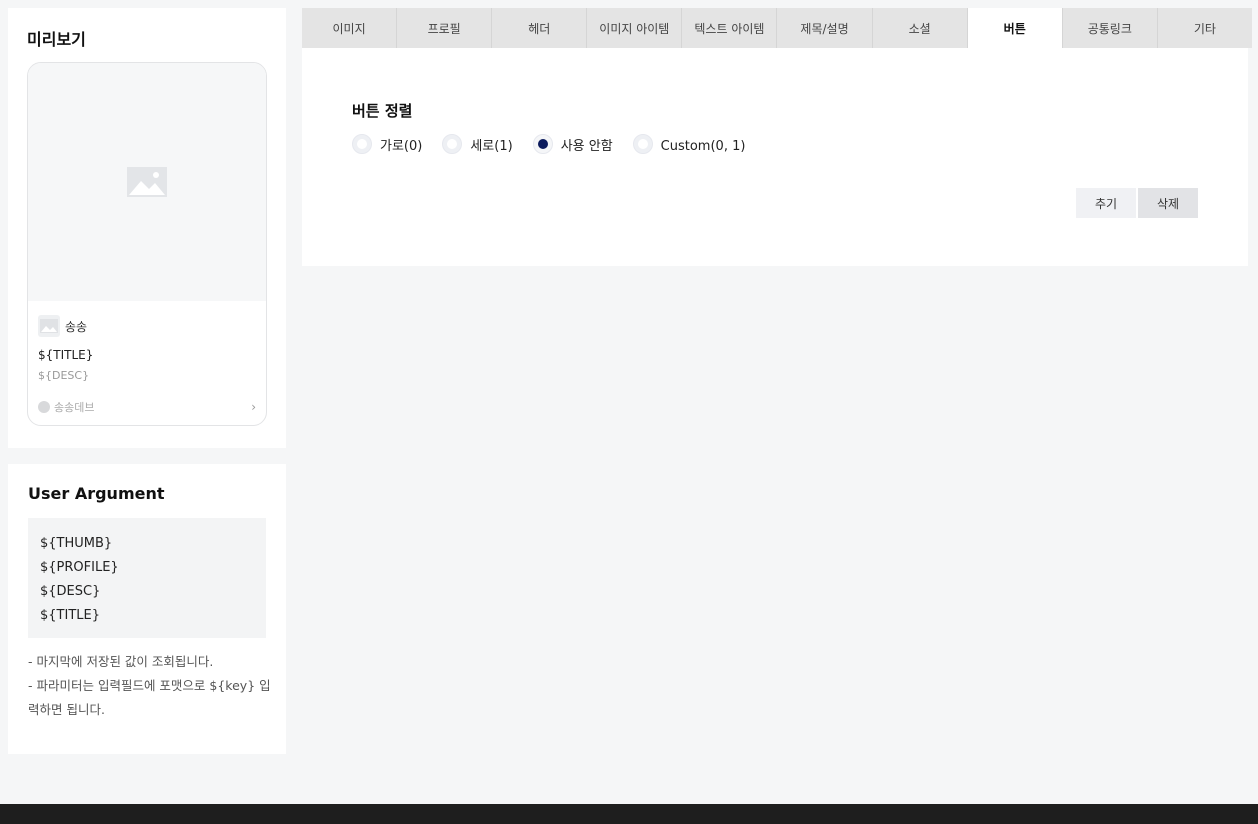 This screenshot has height=824, width=1258. What do you see at coordinates (1204, 28) in the screenshot?
I see `tab-etc: 기타` at bounding box center [1204, 28].